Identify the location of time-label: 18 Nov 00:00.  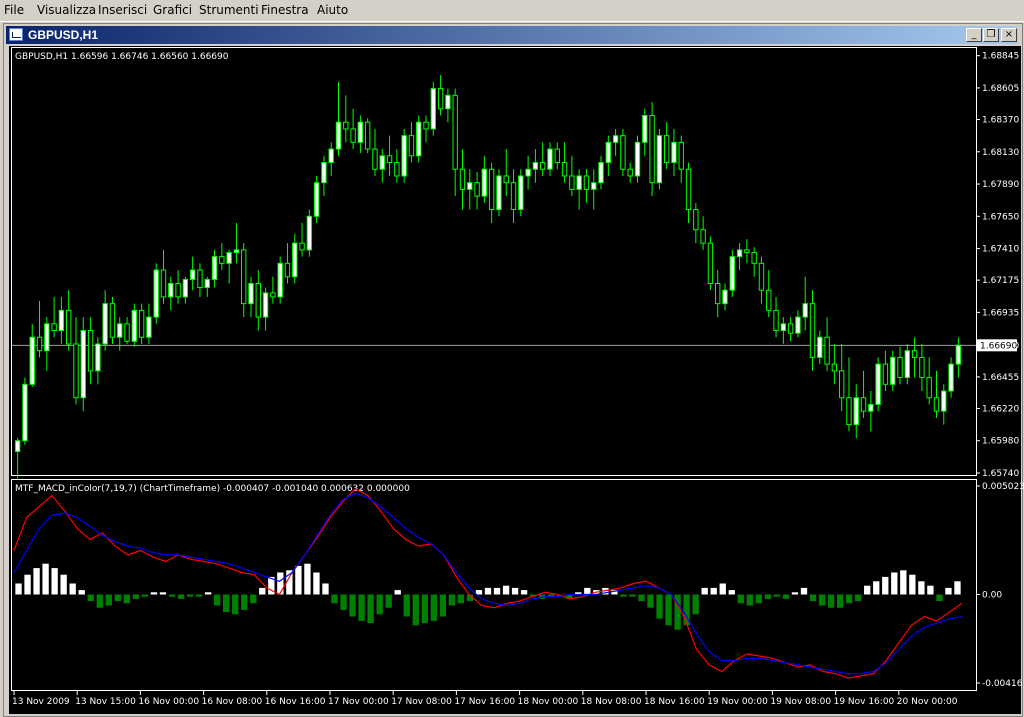
(548, 702).